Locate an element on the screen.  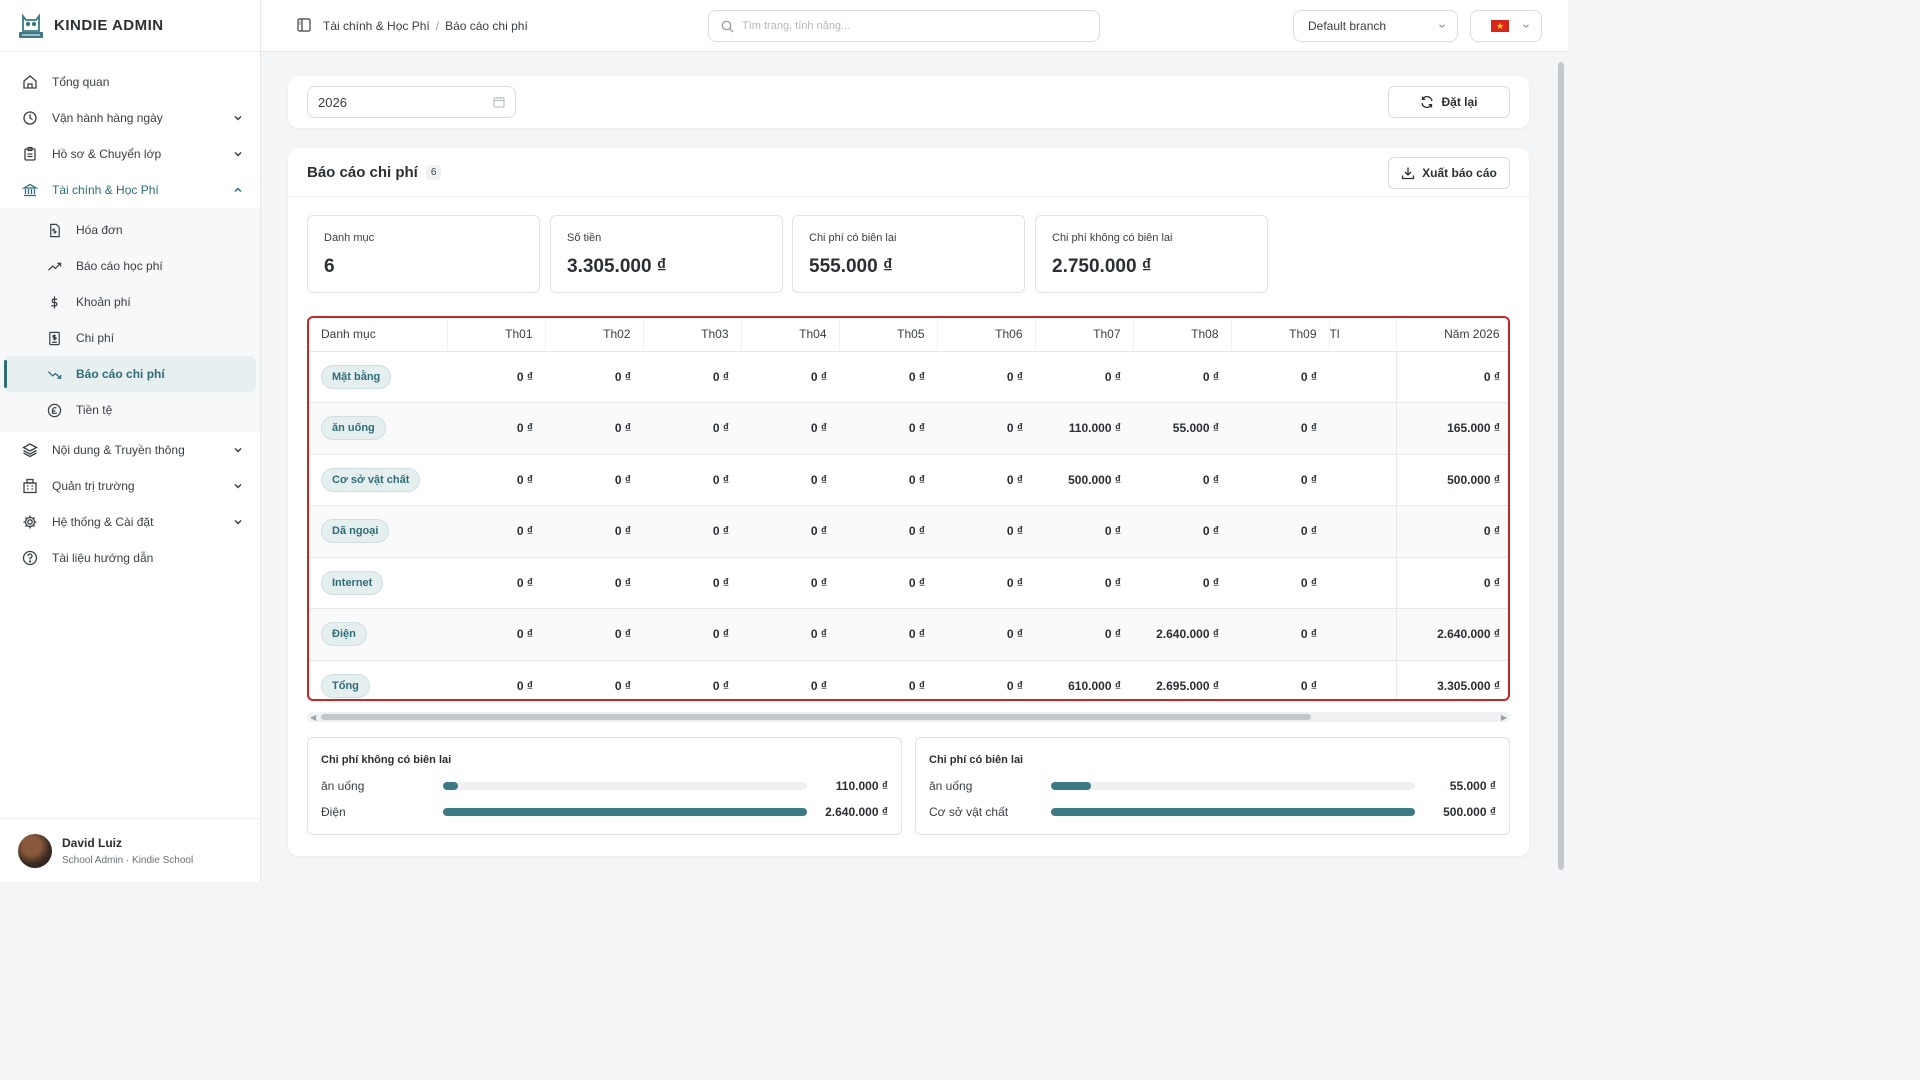
bar-value: 500.000 ₫ is located at coordinates (1469, 811).